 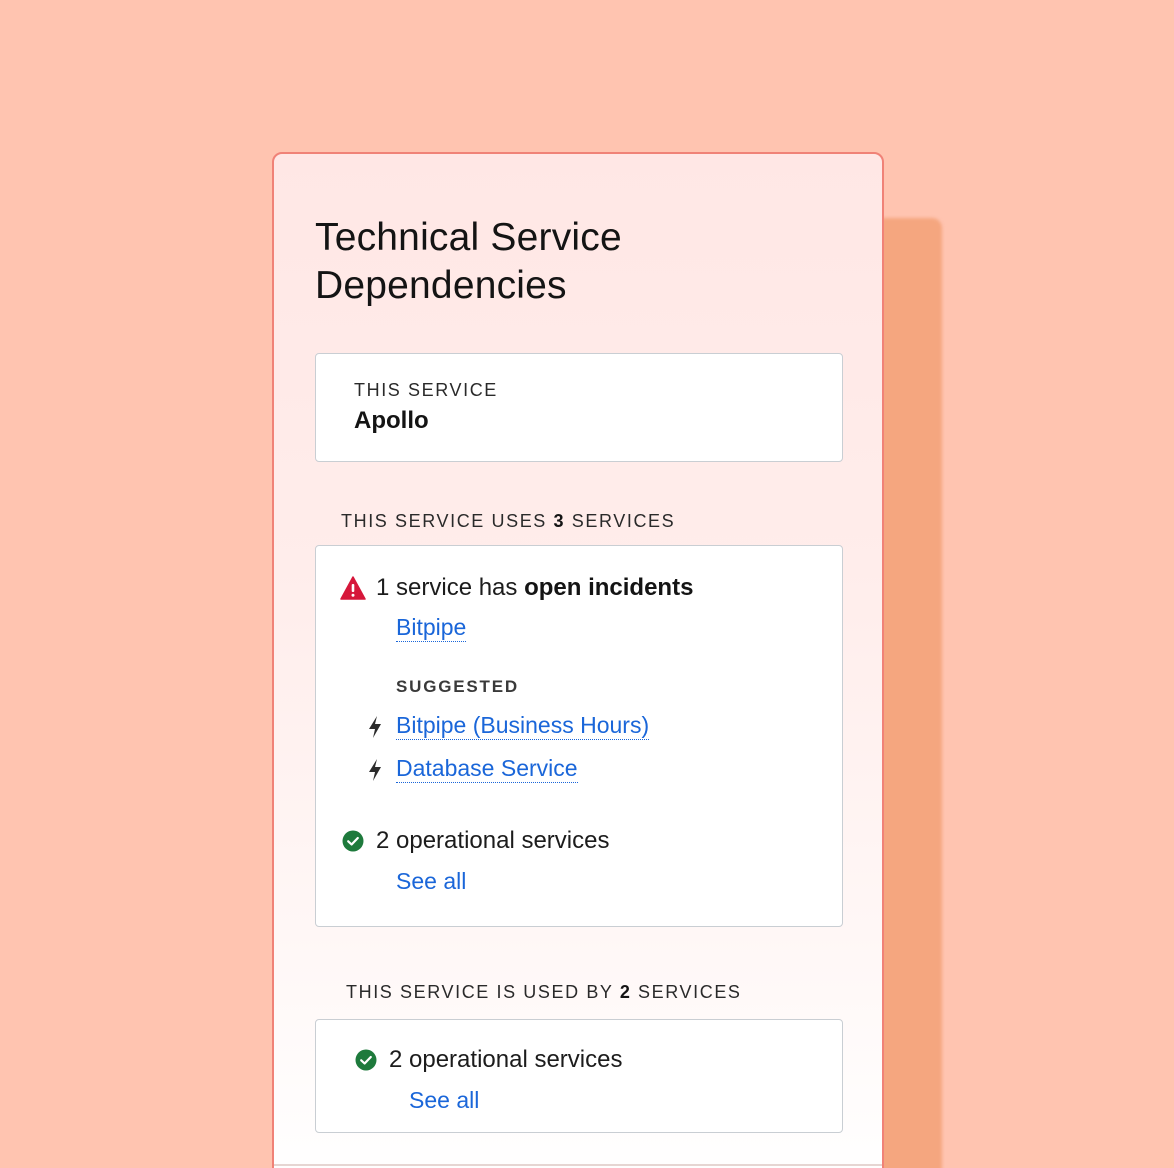 What do you see at coordinates (487, 768) in the screenshot?
I see `suggested-link-database-service: Database Service` at bounding box center [487, 768].